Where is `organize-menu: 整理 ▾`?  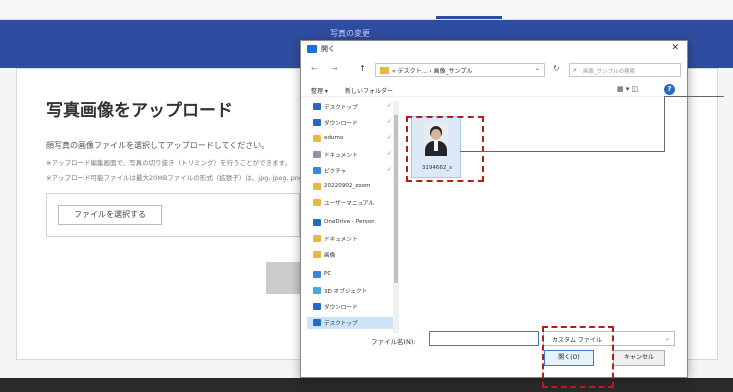 organize-menu: 整理 ▾ is located at coordinates (319, 90).